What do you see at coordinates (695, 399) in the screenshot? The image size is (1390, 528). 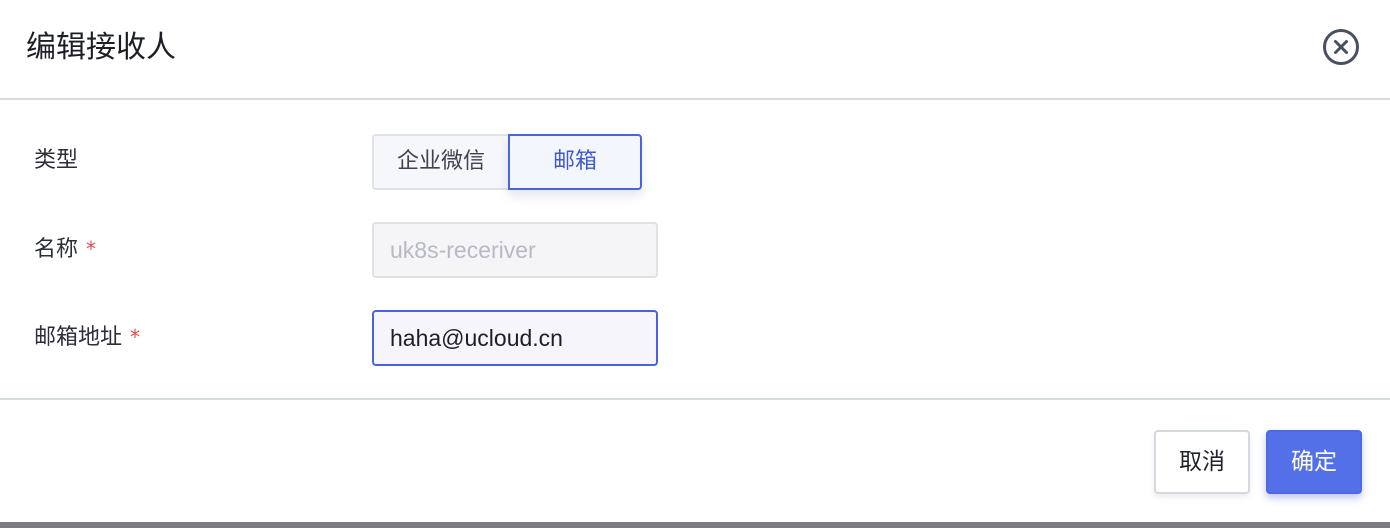 I see `footer-divider` at bounding box center [695, 399].